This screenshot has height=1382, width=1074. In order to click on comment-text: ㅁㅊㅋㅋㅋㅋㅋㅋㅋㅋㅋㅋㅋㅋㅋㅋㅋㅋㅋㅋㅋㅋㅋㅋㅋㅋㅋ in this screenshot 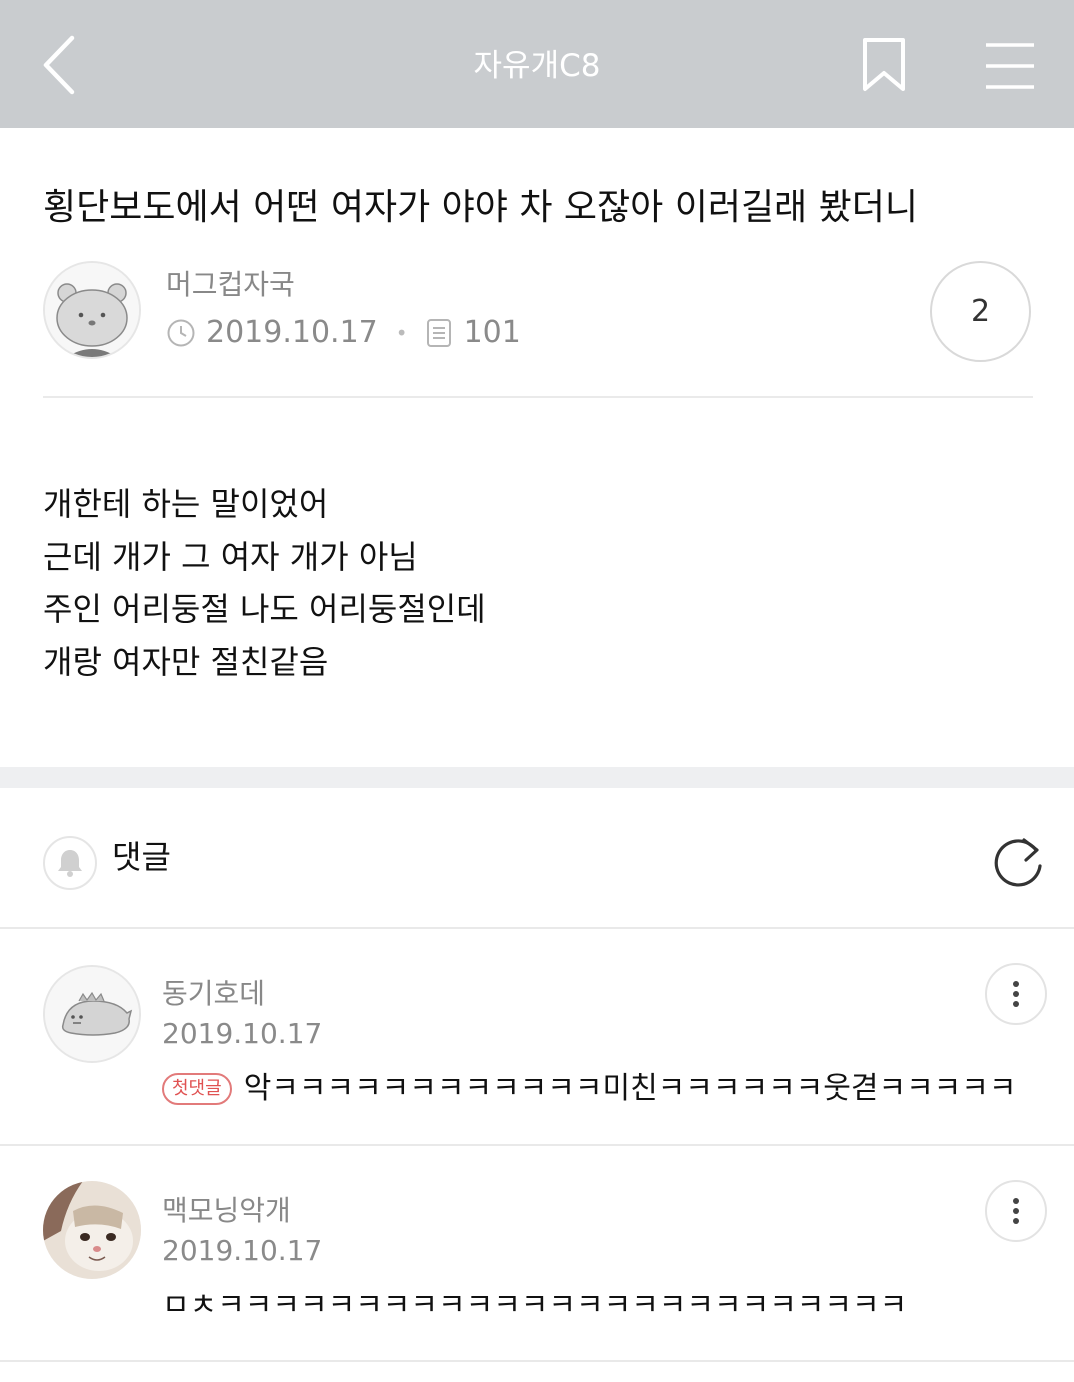, I will do `click(534, 1306)`.